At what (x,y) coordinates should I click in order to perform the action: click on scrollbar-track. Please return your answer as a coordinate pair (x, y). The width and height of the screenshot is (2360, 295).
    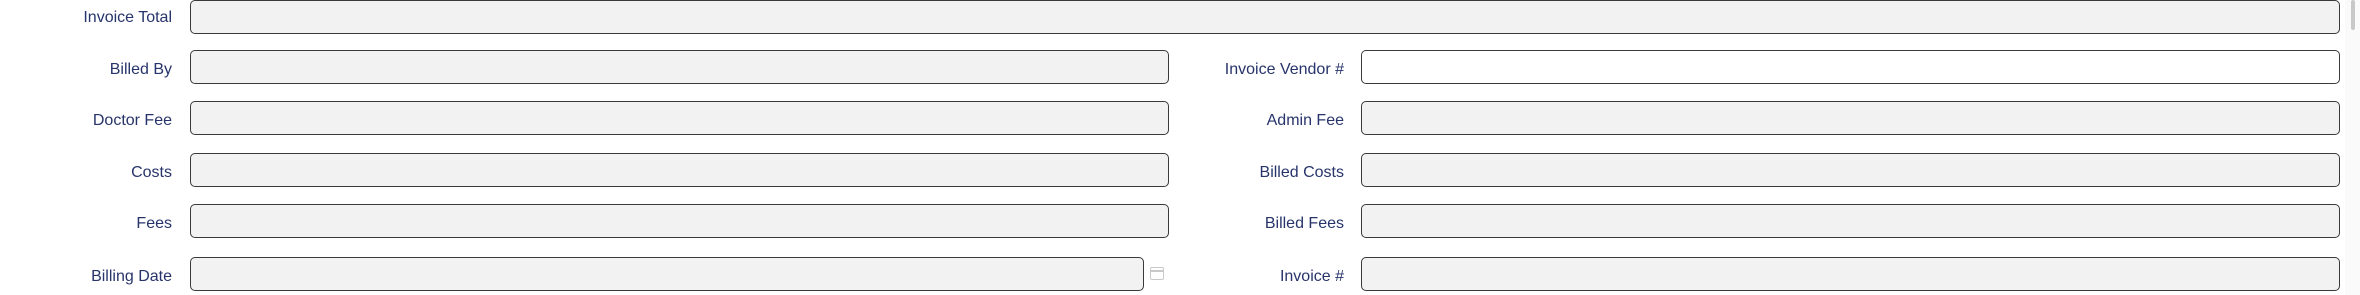
    Looking at the image, I should click on (2352, 147).